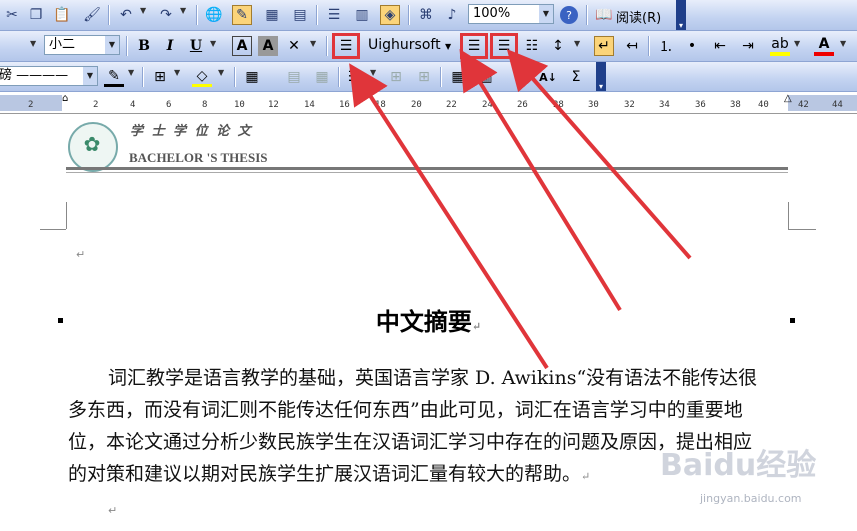  Describe the element at coordinates (143, 10) in the screenshot. I see `undo-dropdown: ▼` at that location.